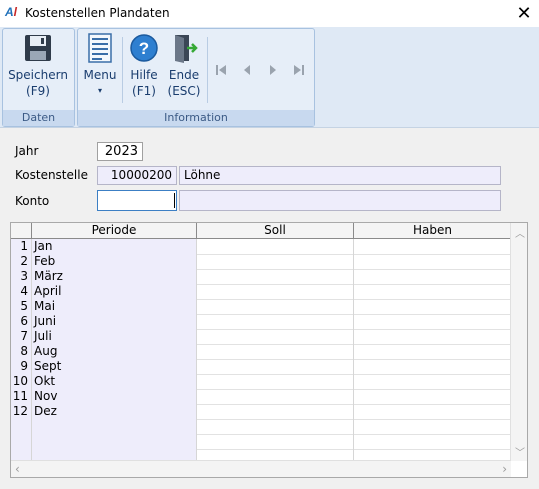 This screenshot has width=539, height=489. Describe the element at coordinates (114, 321) in the screenshot. I see `periode-cell: Juni` at that location.